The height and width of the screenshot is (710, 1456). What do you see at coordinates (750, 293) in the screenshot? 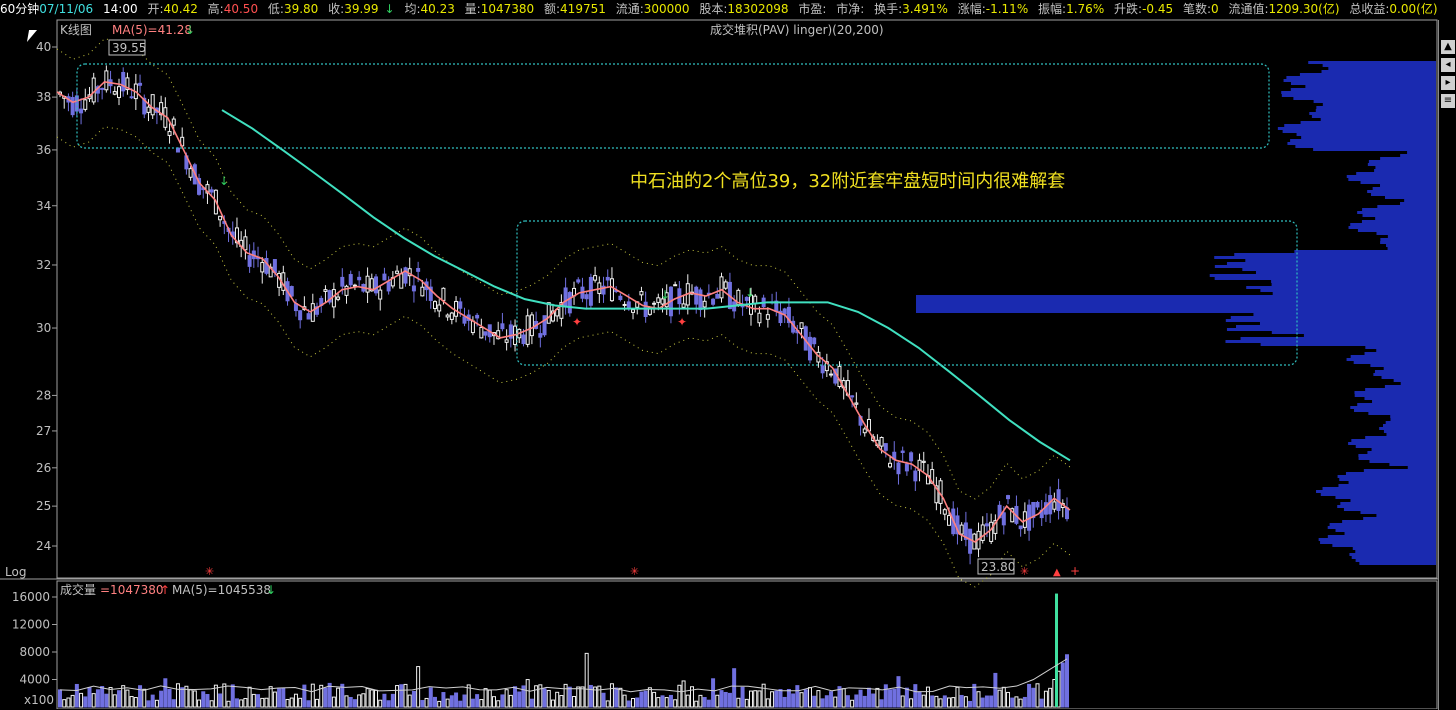
I see `sell-signal-icon: ↓` at bounding box center [750, 293].